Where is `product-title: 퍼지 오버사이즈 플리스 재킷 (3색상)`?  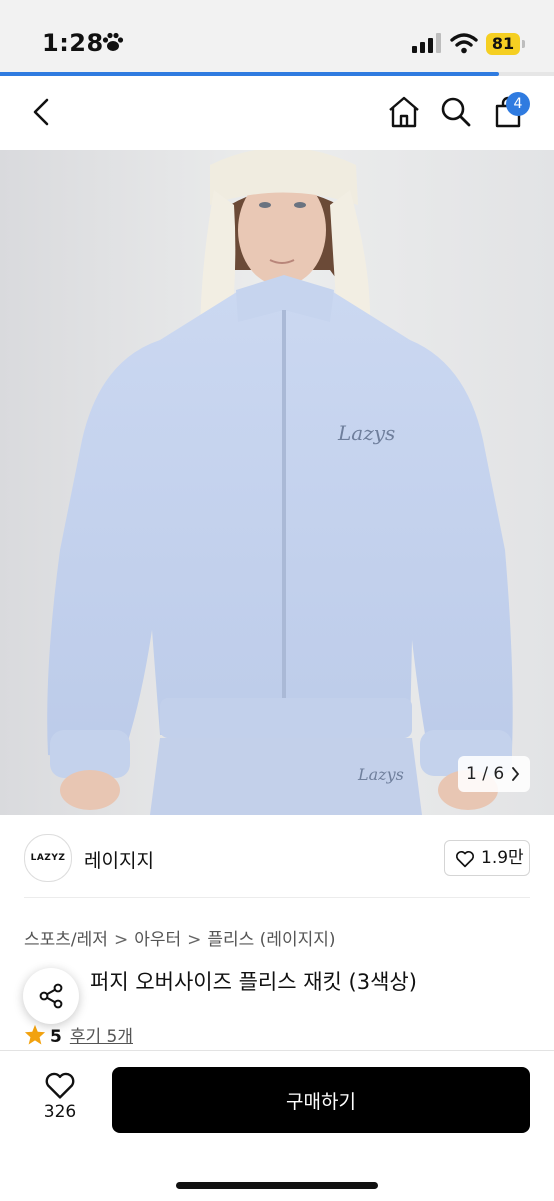 product-title: 퍼지 오버사이즈 플리스 재킷 (3색상) is located at coordinates (220, 981).